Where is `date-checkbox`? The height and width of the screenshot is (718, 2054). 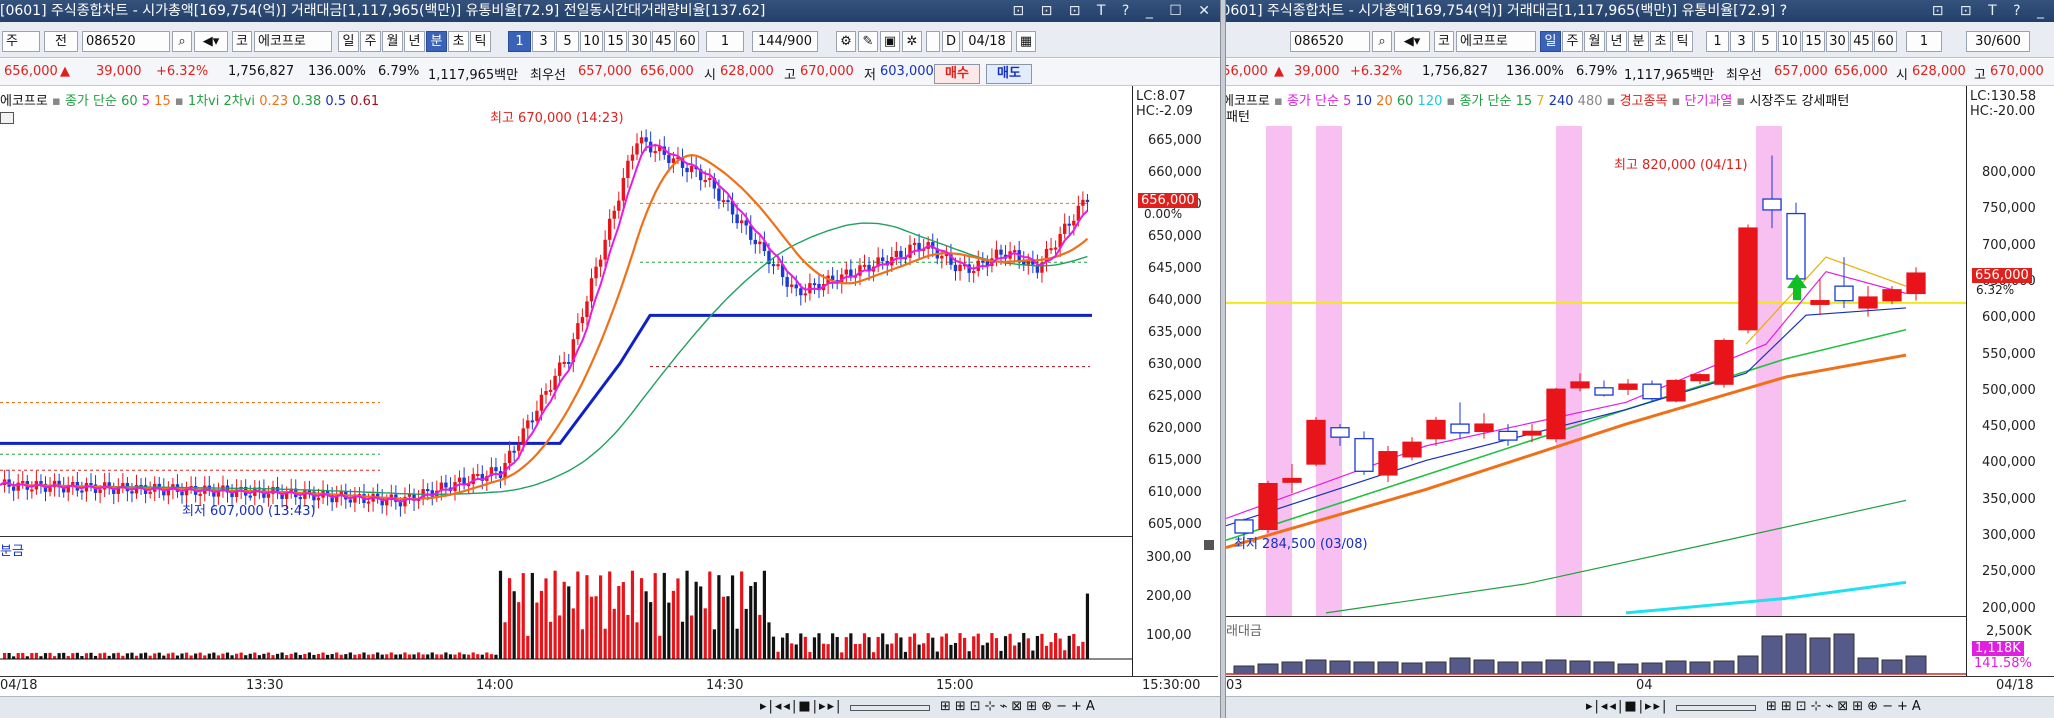 date-checkbox is located at coordinates (933, 41).